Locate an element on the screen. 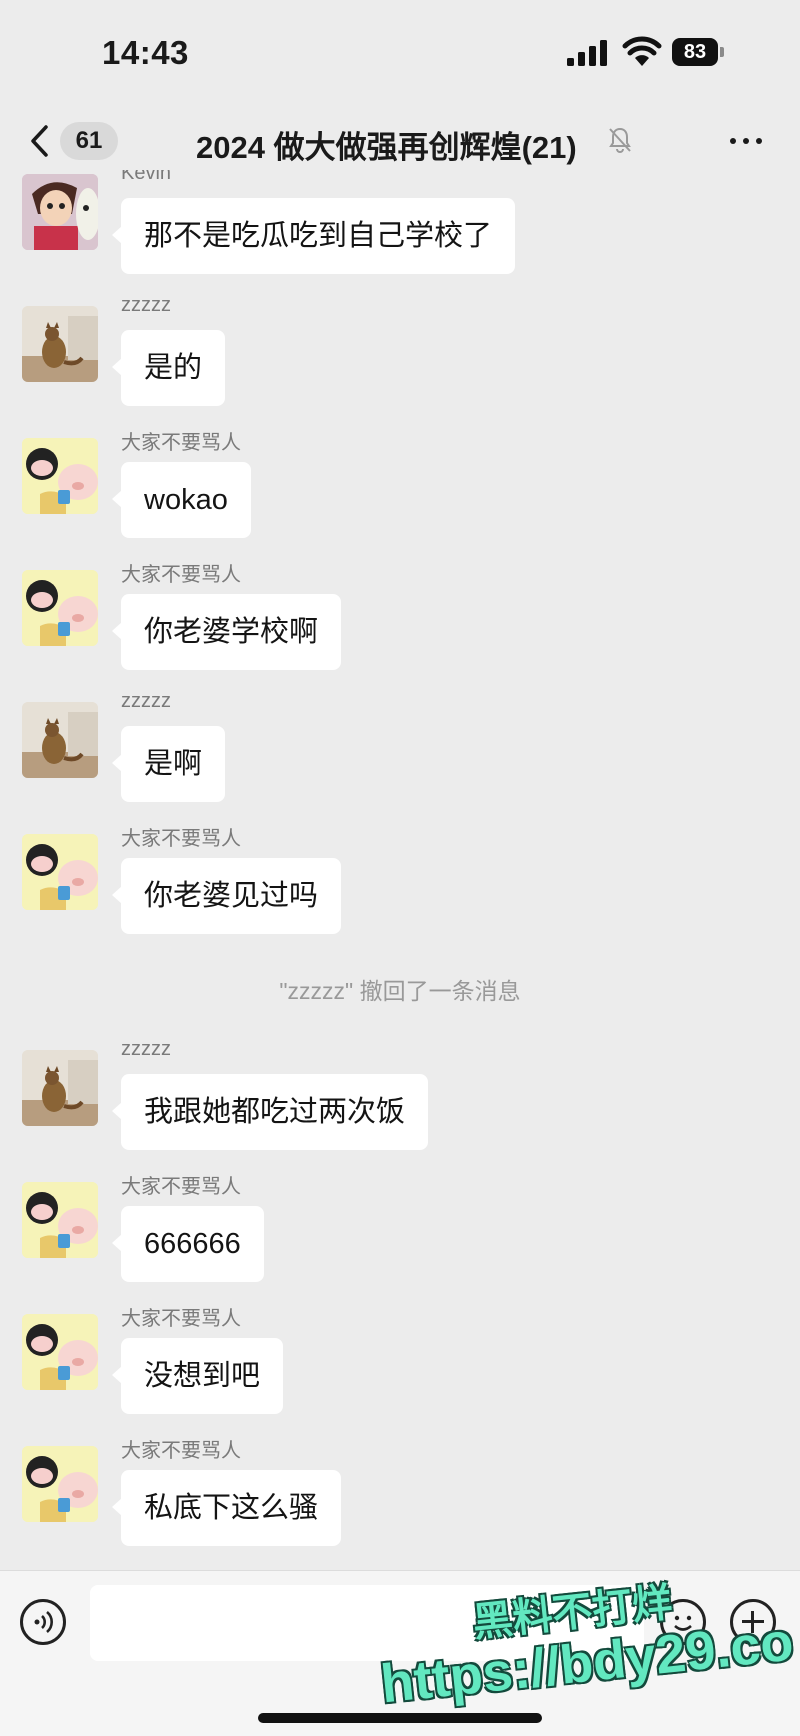 Image resolution: width=800 pixels, height=1736 pixels. status-time: 14:43 is located at coordinates (145, 52).